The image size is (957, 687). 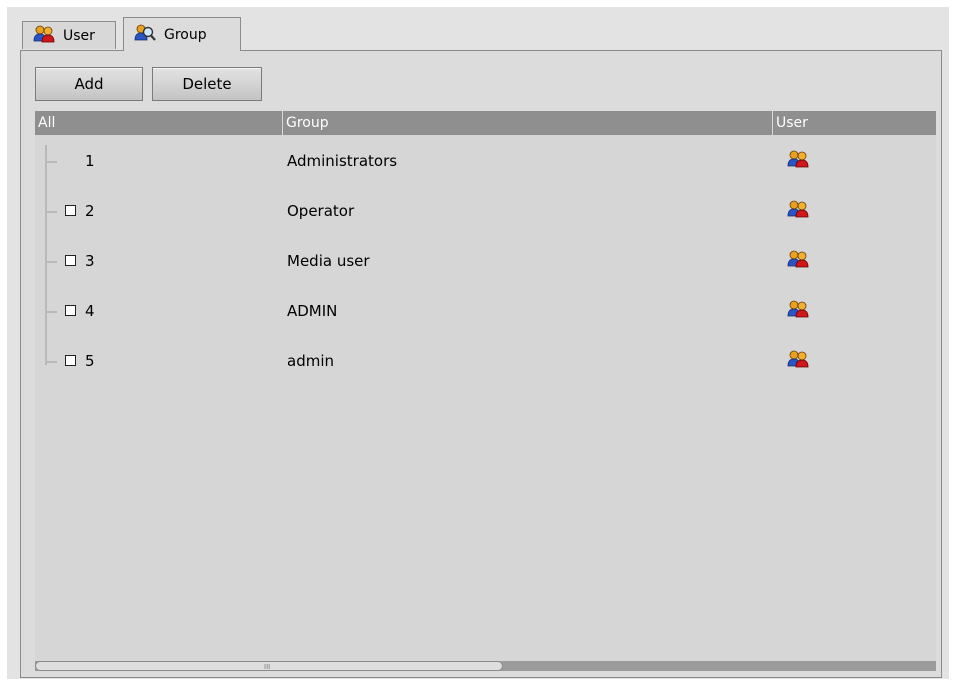 I want to click on users-icon, so click(x=44, y=36).